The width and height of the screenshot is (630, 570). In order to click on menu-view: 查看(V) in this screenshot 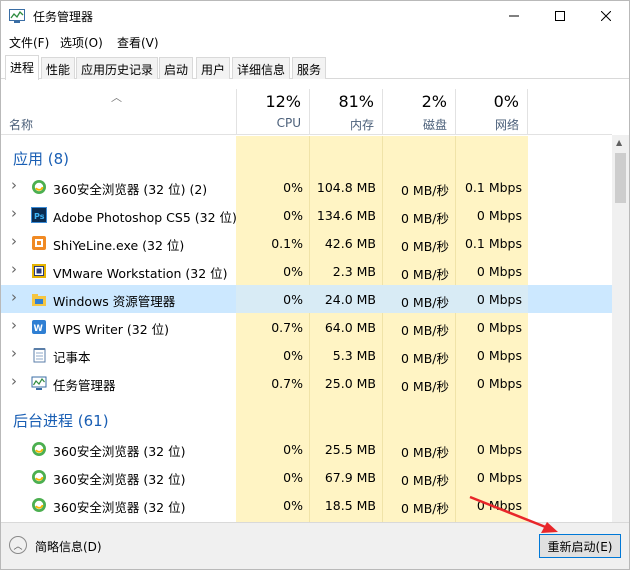, I will do `click(138, 42)`.